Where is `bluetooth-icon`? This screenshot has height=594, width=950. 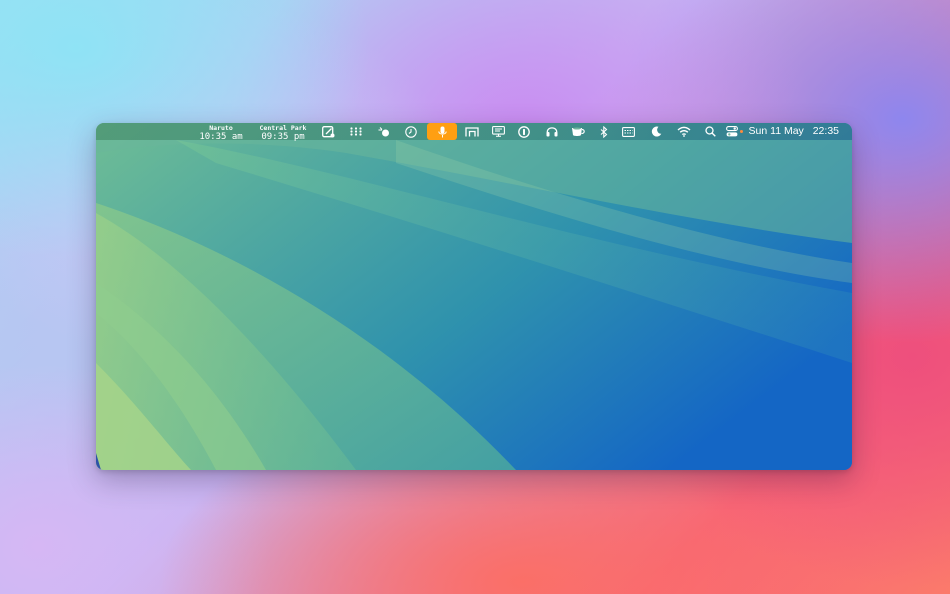
bluetooth-icon is located at coordinates (604, 131).